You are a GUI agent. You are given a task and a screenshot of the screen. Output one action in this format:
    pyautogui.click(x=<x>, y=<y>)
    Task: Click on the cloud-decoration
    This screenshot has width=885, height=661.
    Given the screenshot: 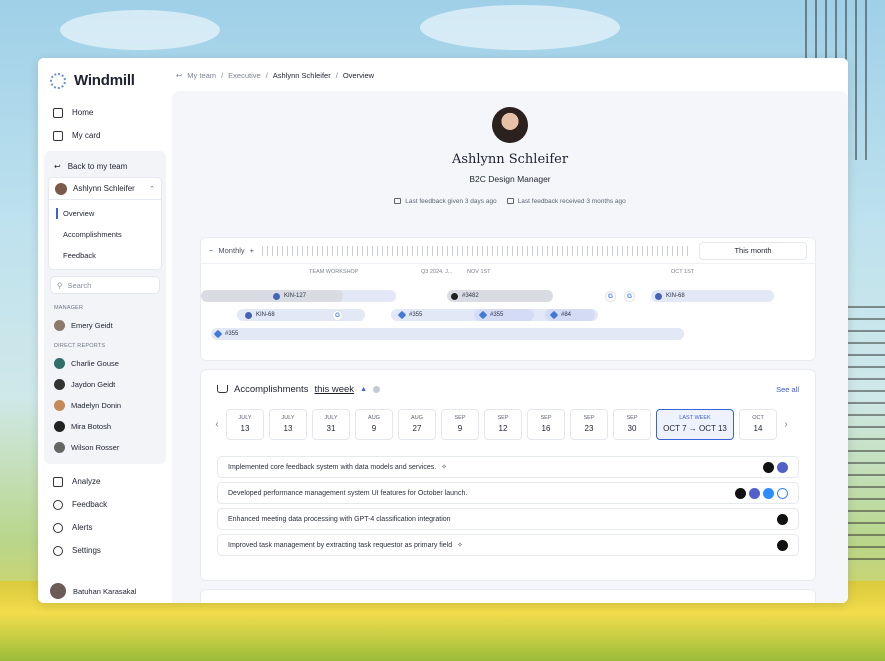 What is the action you would take?
    pyautogui.click(x=140, y=30)
    